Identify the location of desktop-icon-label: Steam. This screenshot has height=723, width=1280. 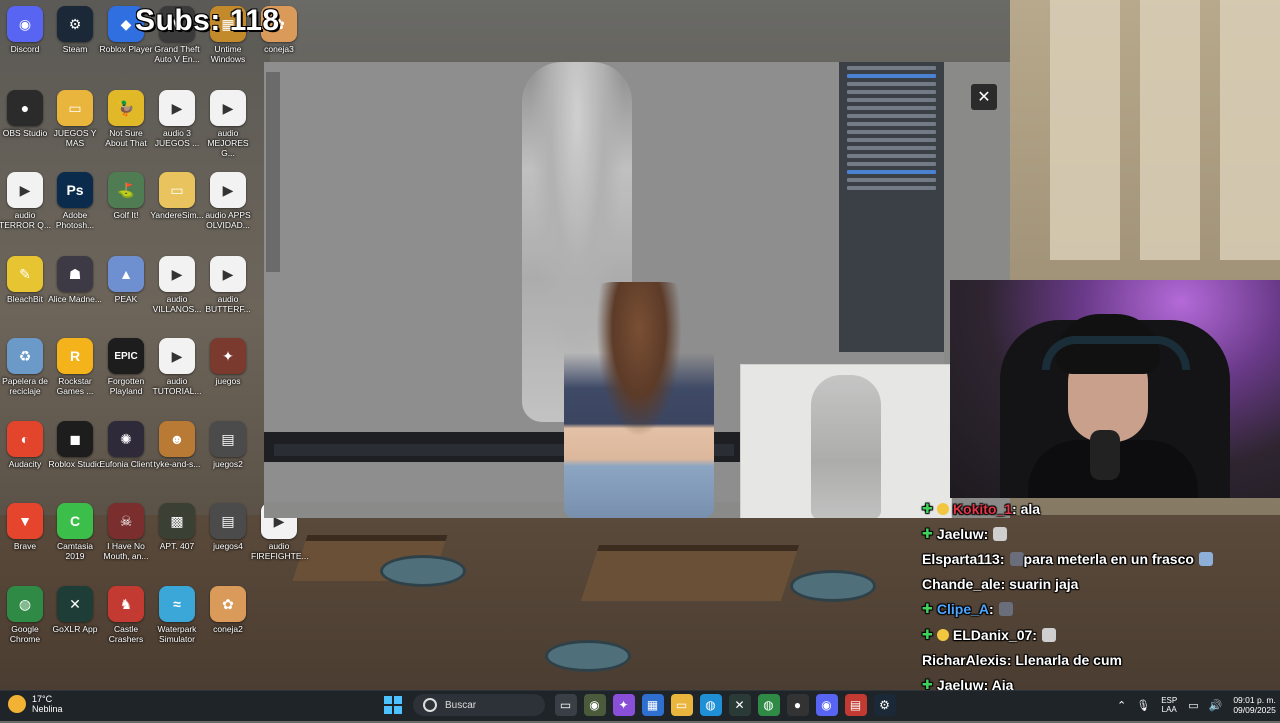
(75, 49).